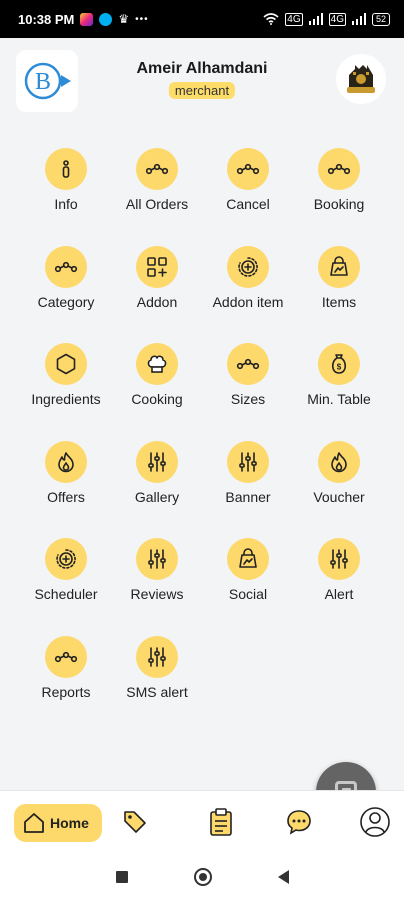 The width and height of the screenshot is (404, 900). I want to click on menu-tile-cancel: Cancel, so click(248, 180).